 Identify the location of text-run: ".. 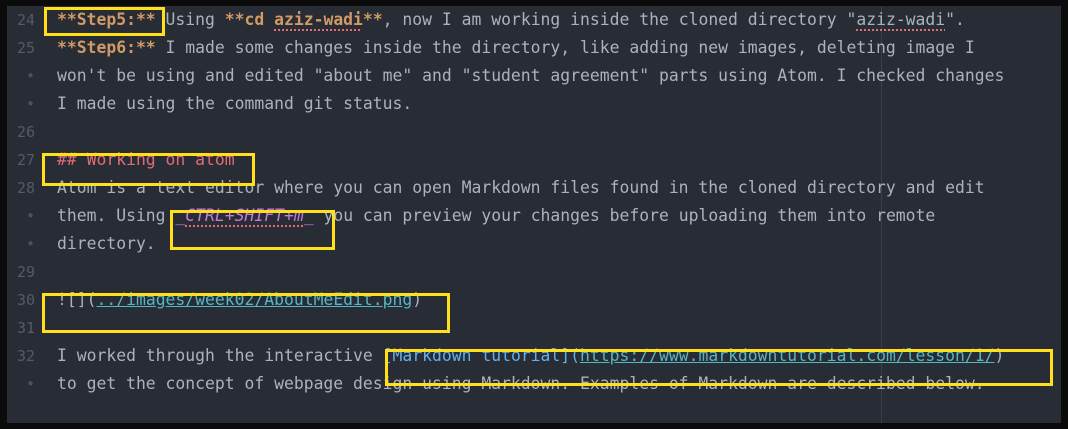
(955, 19).